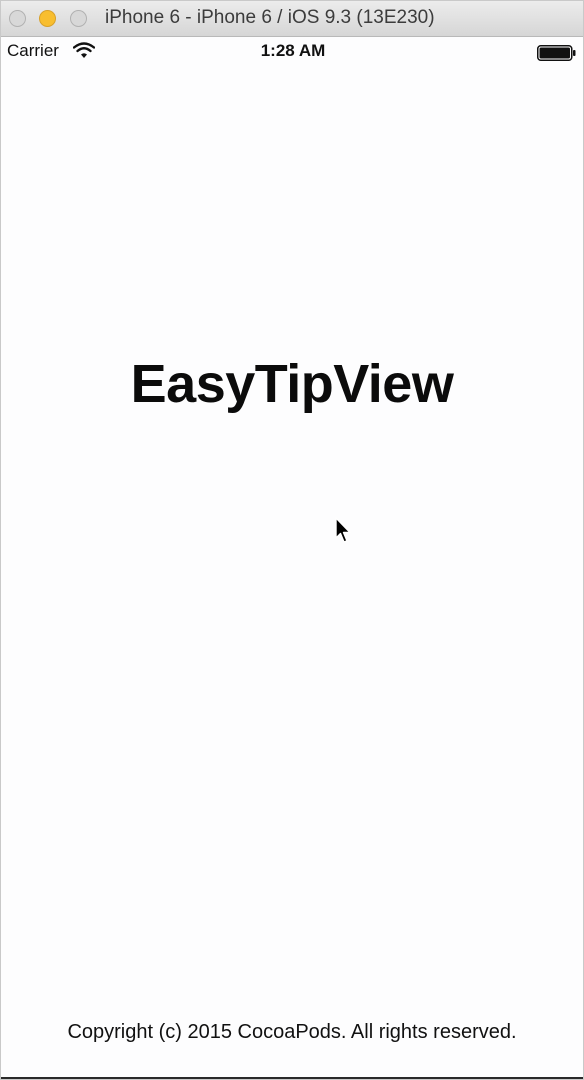 The image size is (584, 1080). I want to click on minimize-icon, so click(47, 18).